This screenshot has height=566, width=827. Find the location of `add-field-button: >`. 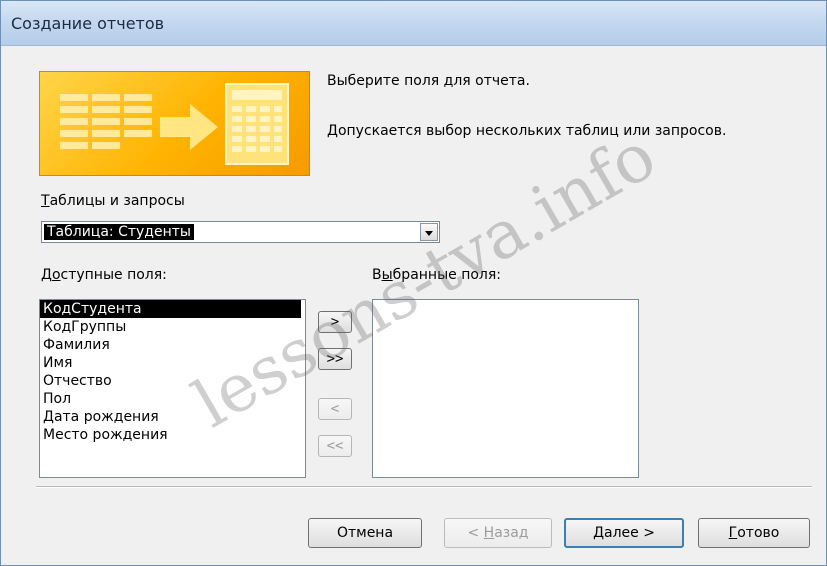

add-field-button: > is located at coordinates (335, 322).